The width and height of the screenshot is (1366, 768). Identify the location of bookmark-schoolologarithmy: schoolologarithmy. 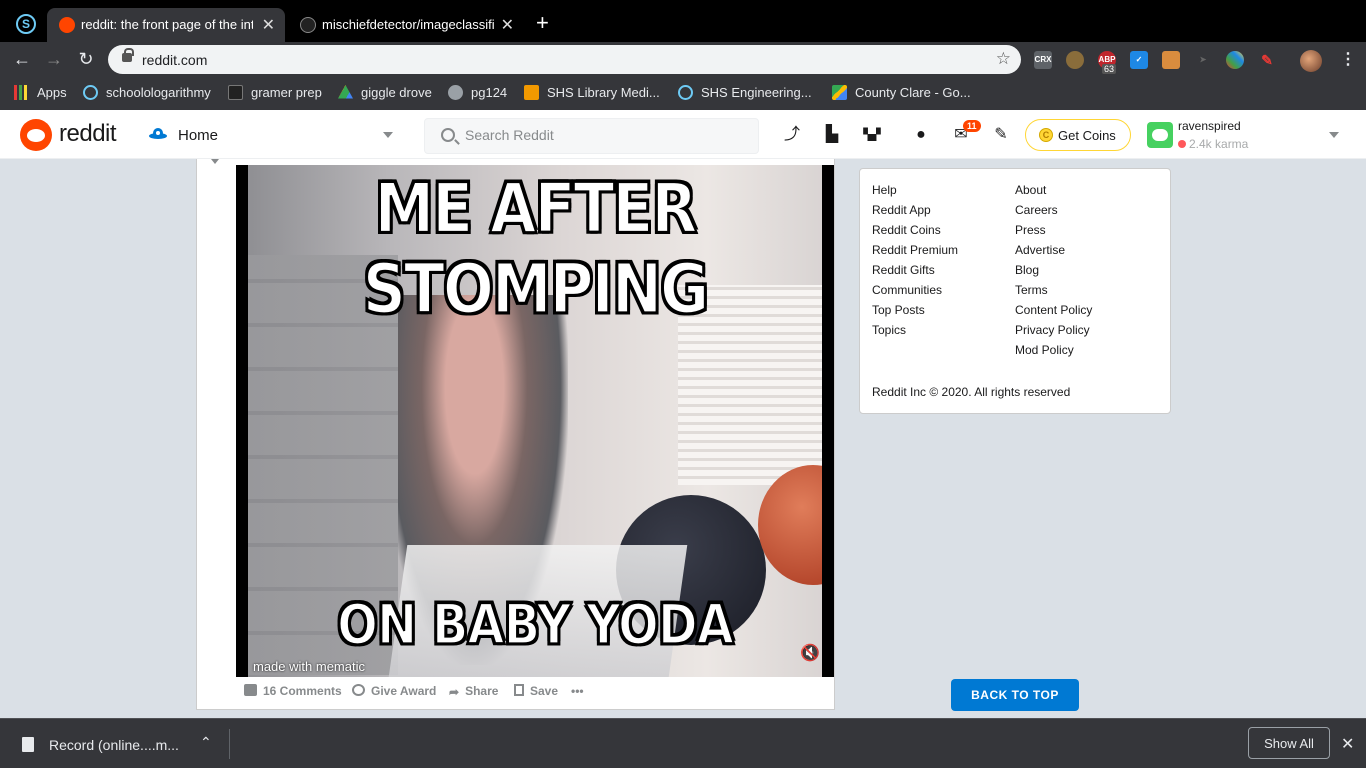
(147, 92).